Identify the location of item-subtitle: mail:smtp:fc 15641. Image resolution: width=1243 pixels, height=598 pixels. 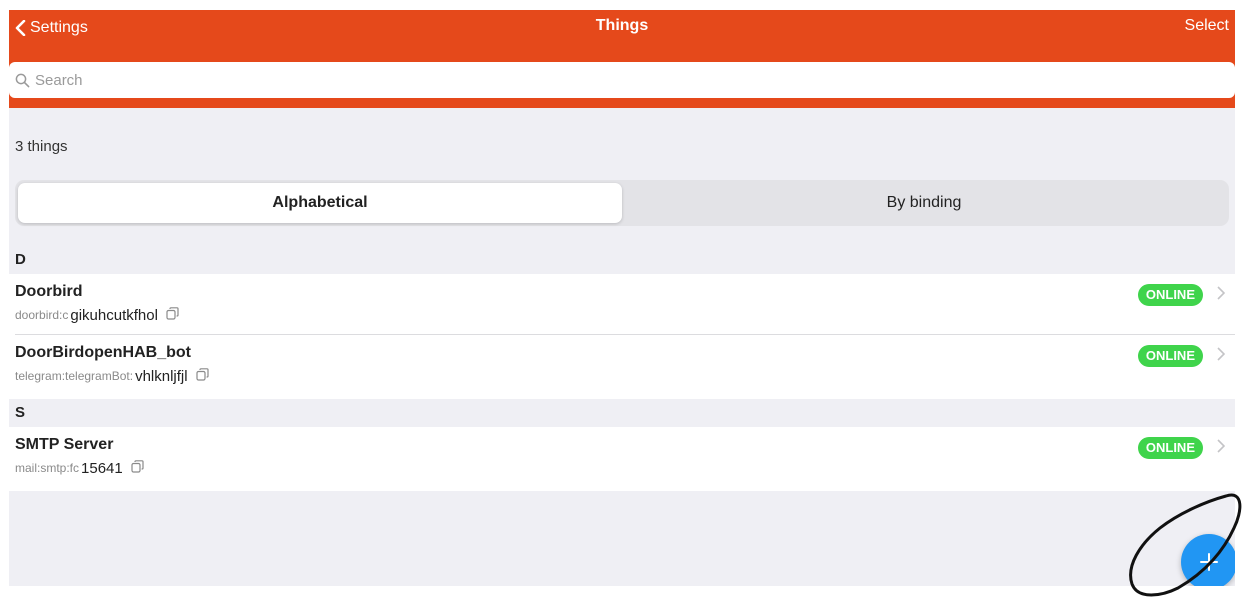
(79, 468).